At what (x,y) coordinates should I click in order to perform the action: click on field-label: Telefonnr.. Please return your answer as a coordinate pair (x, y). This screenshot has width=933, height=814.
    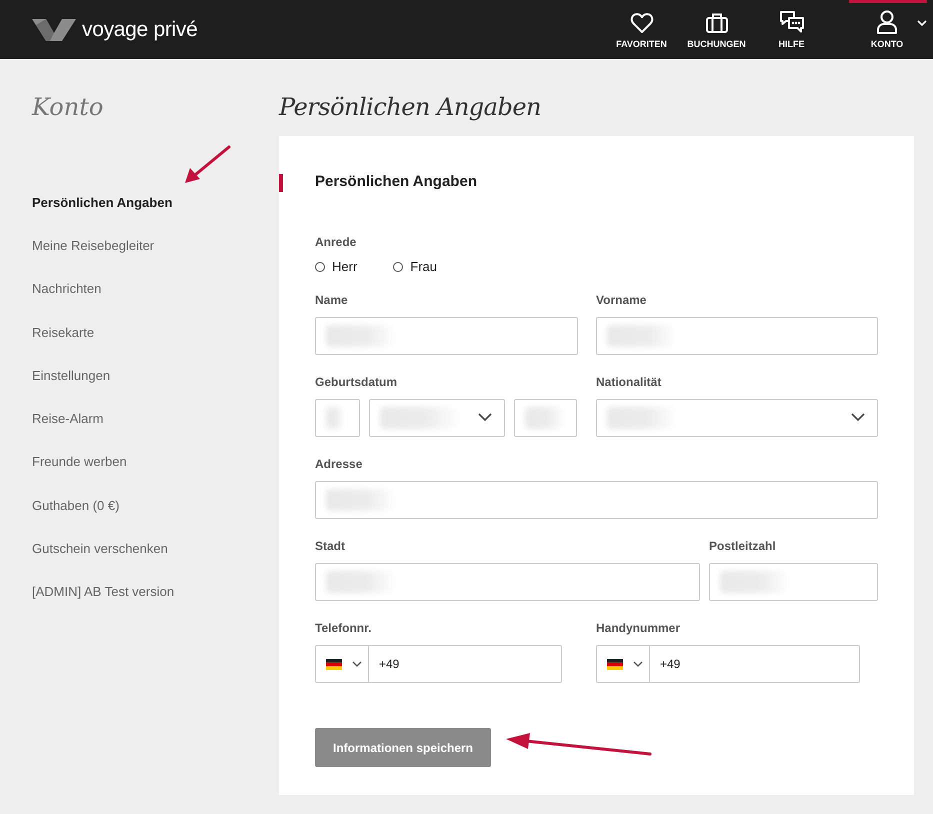
    Looking at the image, I should click on (343, 628).